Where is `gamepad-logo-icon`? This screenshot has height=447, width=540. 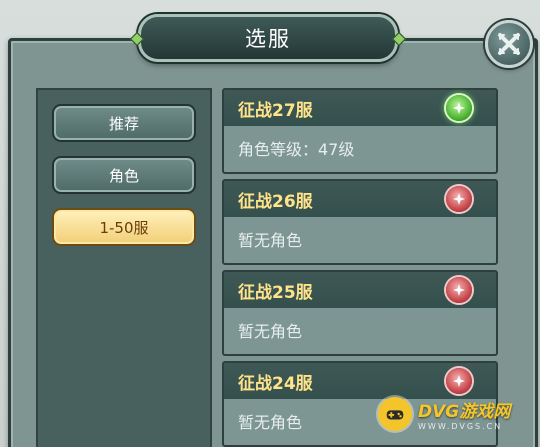 gamepad-logo-icon is located at coordinates (395, 414).